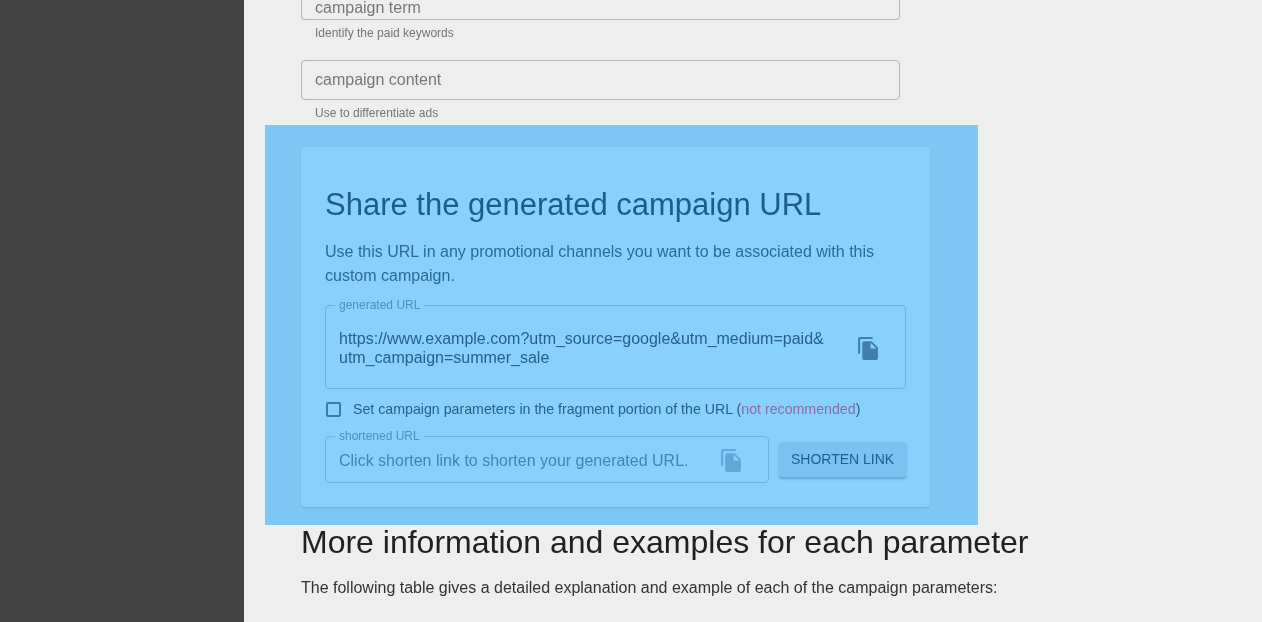 Image resolution: width=1262 pixels, height=622 pixels. I want to click on helper-text: Identify the paid keywords, so click(384, 33).